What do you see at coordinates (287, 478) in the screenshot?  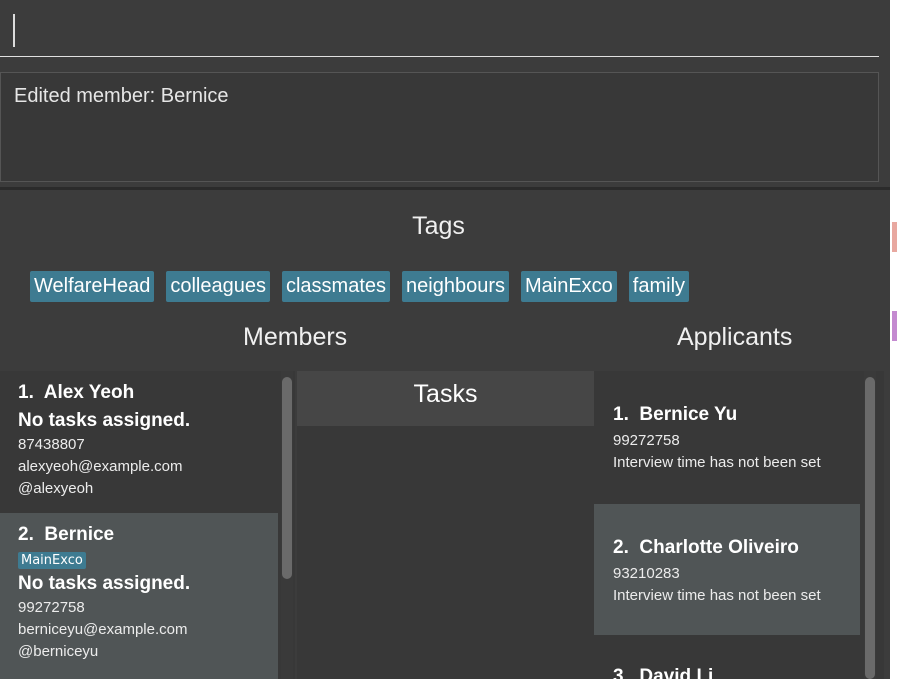 I see `members-scrollbar-thumb` at bounding box center [287, 478].